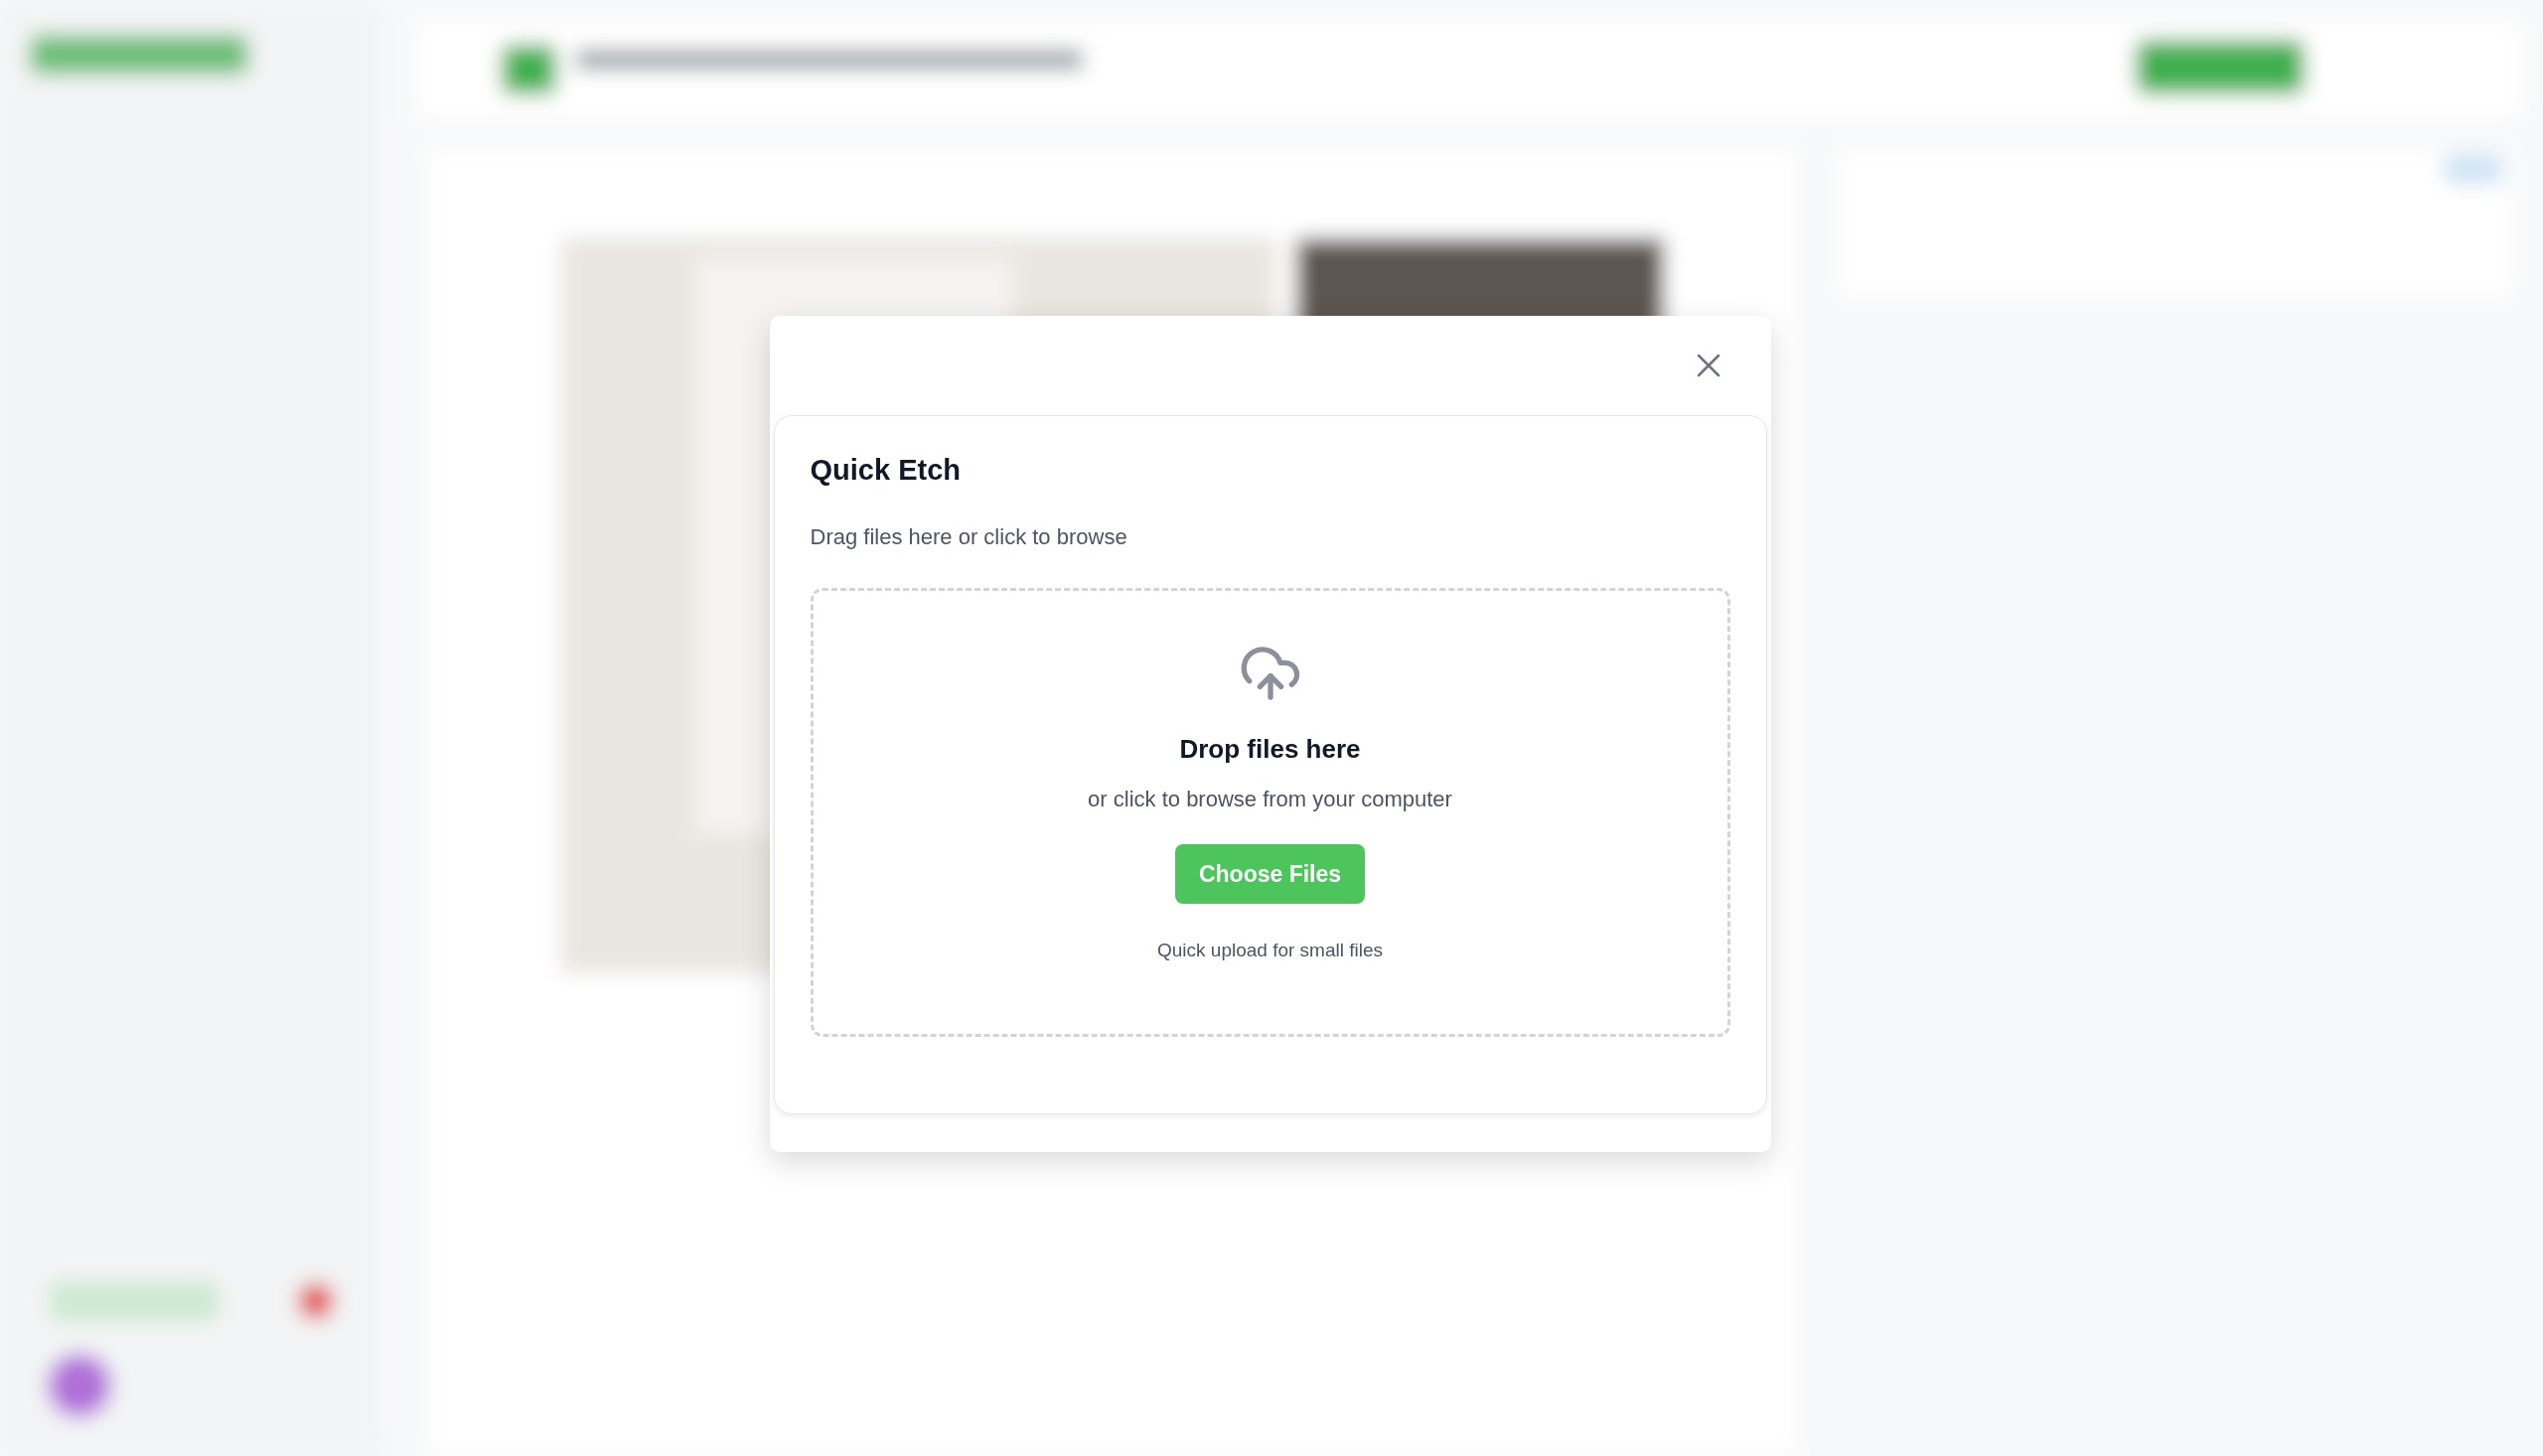  What do you see at coordinates (1270, 799) in the screenshot?
I see `drop-text: or click to browse from your computer` at bounding box center [1270, 799].